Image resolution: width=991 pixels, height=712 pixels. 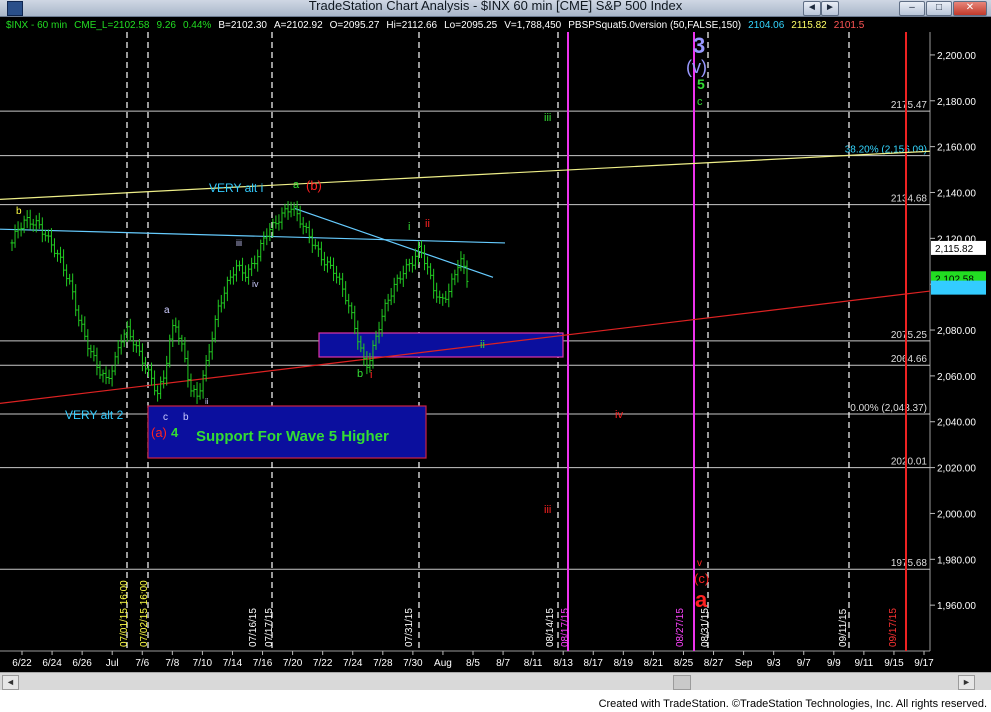 What do you see at coordinates (495, 681) in the screenshot?
I see `horizontal-scrollbar: ◄ ►` at bounding box center [495, 681].